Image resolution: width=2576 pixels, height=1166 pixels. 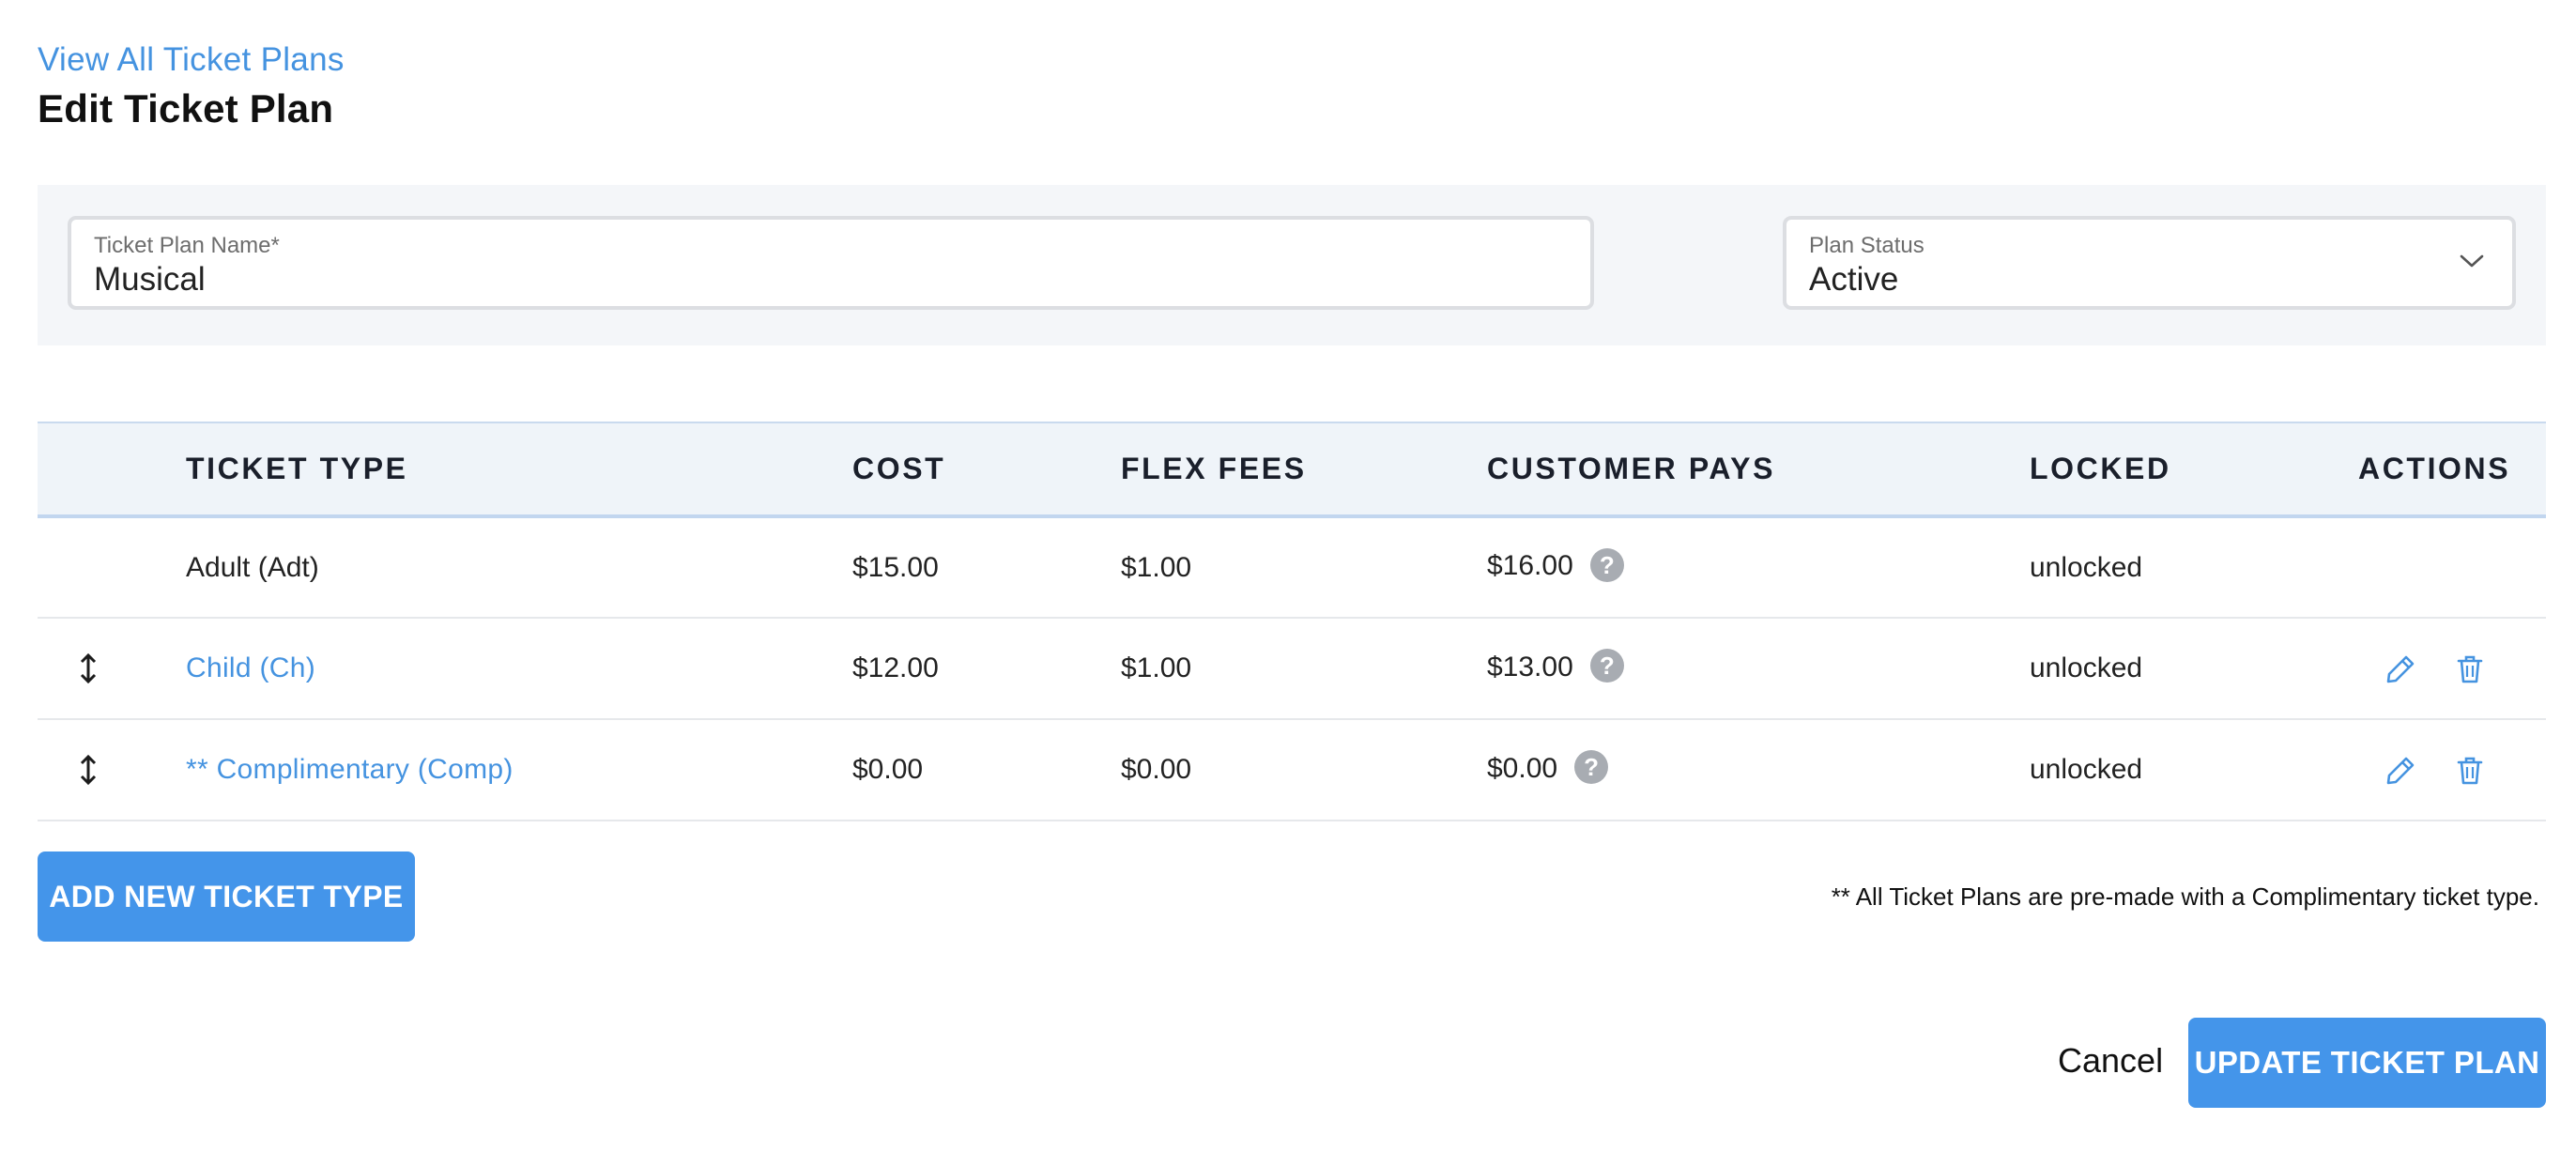 What do you see at coordinates (519, 470) in the screenshot?
I see `header-ticket-type: TICKET TYPE` at bounding box center [519, 470].